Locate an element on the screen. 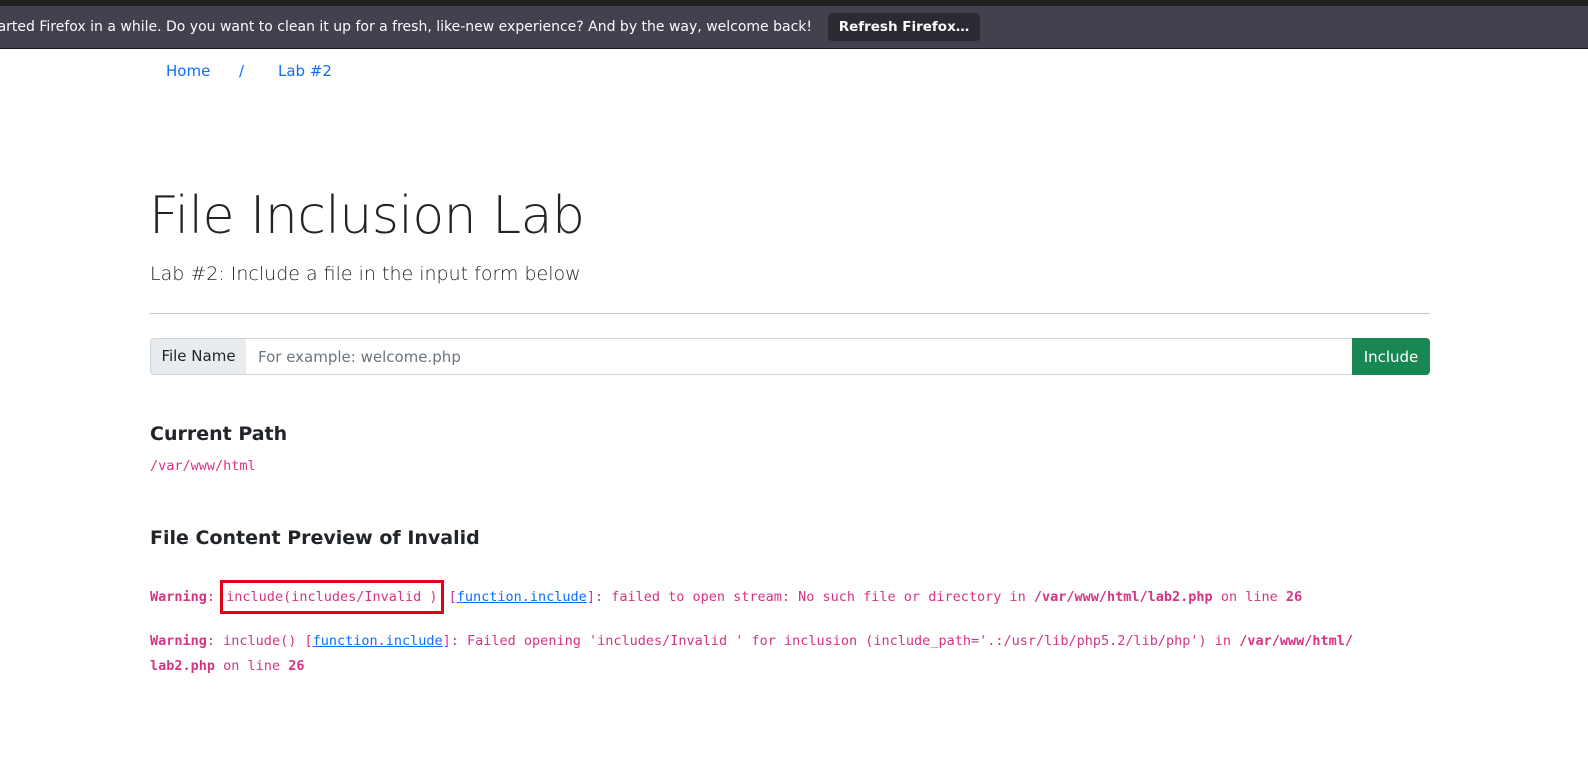 Image resolution: width=1588 pixels, height=758 pixels. highlighted-include-call: include(includes/Invalid ) is located at coordinates (332, 597).